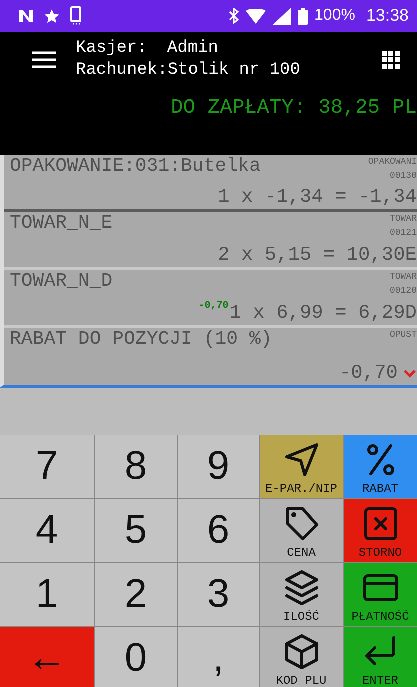 This screenshot has width=417, height=687. I want to click on battery-percent: 100%, so click(335, 16).